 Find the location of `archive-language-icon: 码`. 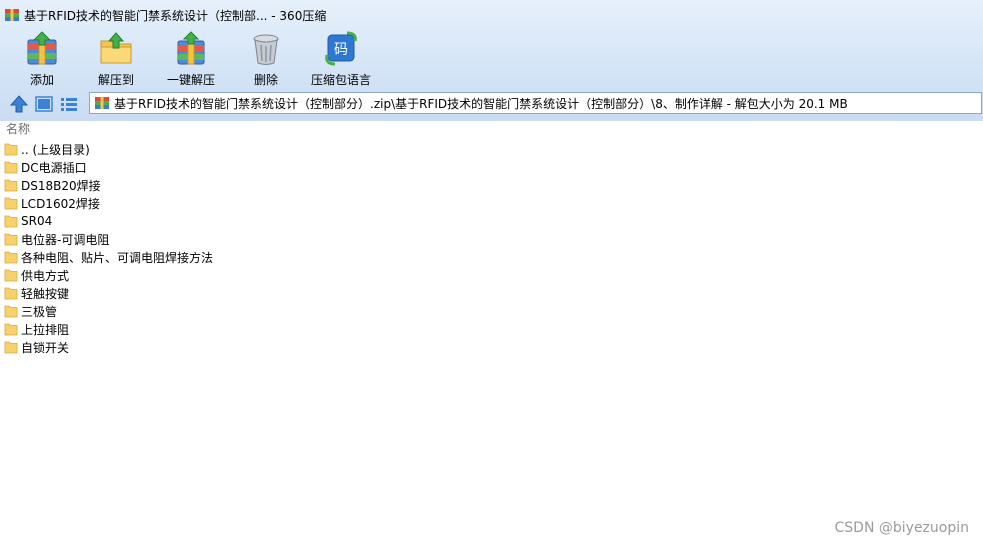

archive-language-icon: 码 is located at coordinates (341, 48).